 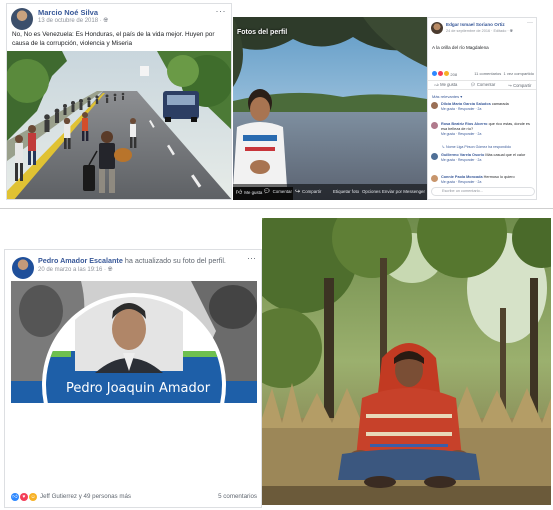 I want to click on share-button: ↪ Compartir, so click(x=519, y=85).